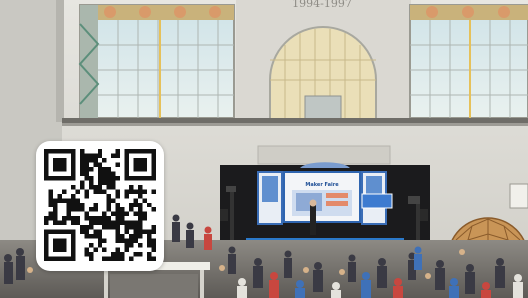 The width and height of the screenshot is (528, 298). What do you see at coordinates (295, 120) in the screenshot?
I see `balcony-railing` at bounding box center [295, 120].